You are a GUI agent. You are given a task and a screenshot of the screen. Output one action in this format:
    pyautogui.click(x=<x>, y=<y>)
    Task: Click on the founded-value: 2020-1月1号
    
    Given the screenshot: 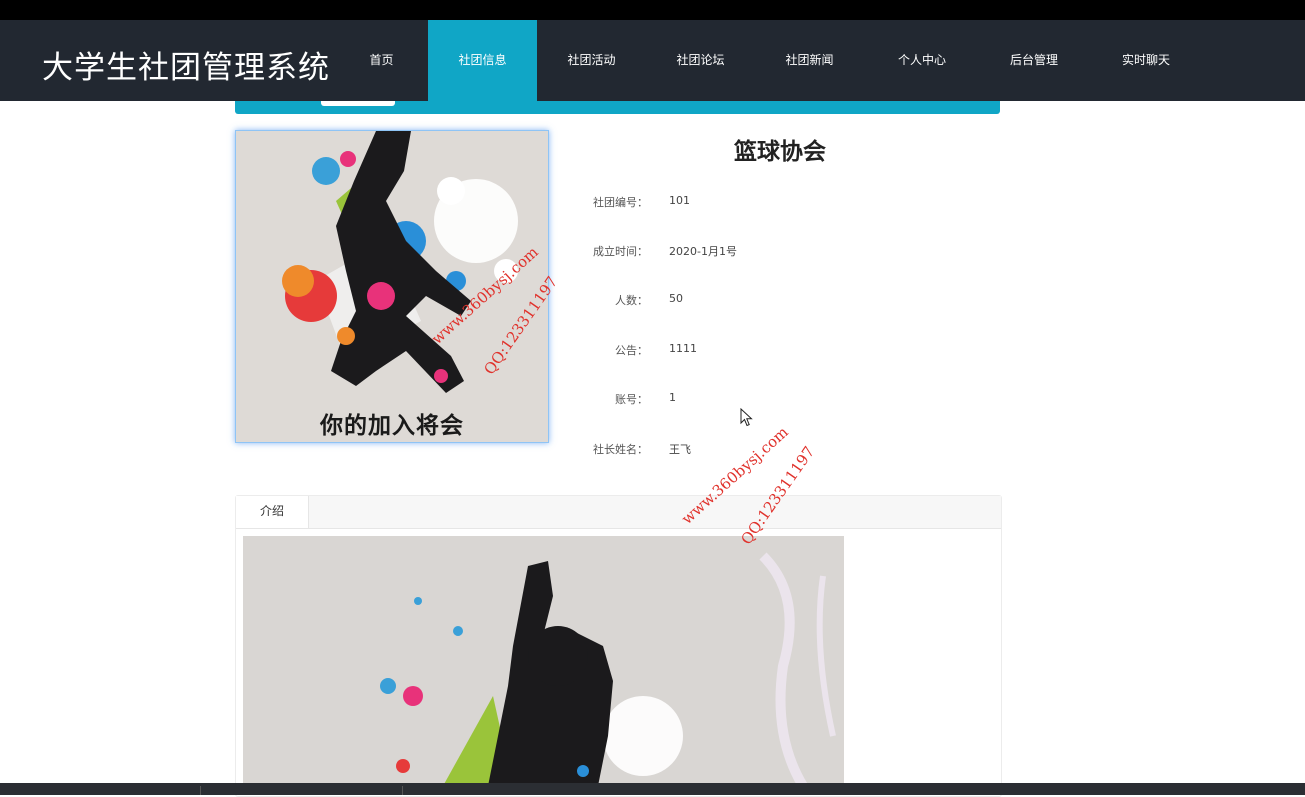 What is the action you would take?
    pyautogui.click(x=703, y=251)
    